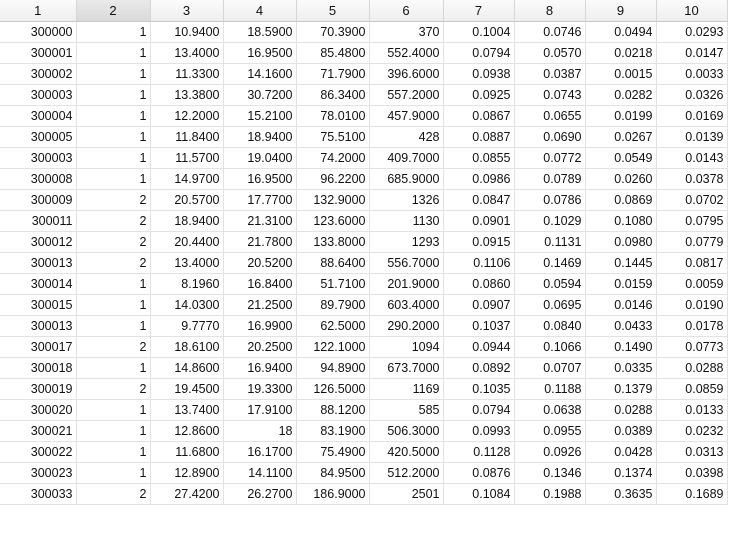 Image resolution: width=747 pixels, height=558 pixels. What do you see at coordinates (406, 95) in the screenshot?
I see `table-cell: 557.2000` at bounding box center [406, 95].